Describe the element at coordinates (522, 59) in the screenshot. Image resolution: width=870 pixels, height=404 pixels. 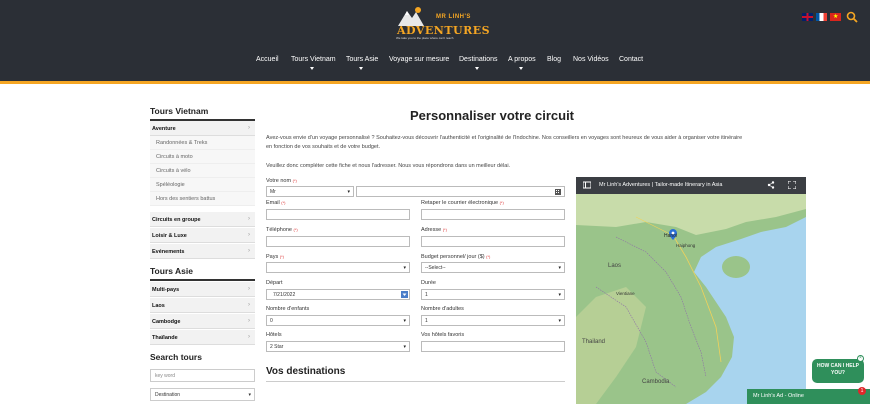
I see `nav-a-propos: A propos` at that location.